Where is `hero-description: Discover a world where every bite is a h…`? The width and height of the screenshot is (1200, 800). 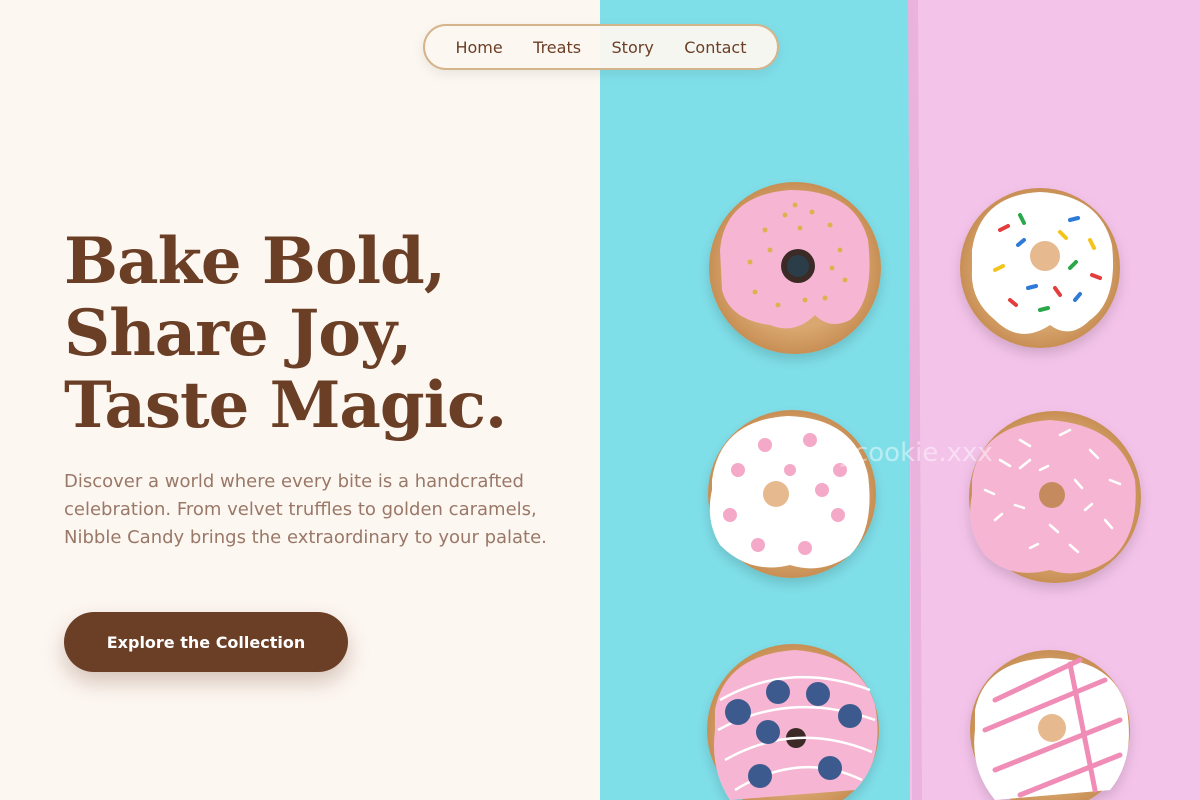 hero-description: Discover a world where every bite is a h… is located at coordinates (305, 509).